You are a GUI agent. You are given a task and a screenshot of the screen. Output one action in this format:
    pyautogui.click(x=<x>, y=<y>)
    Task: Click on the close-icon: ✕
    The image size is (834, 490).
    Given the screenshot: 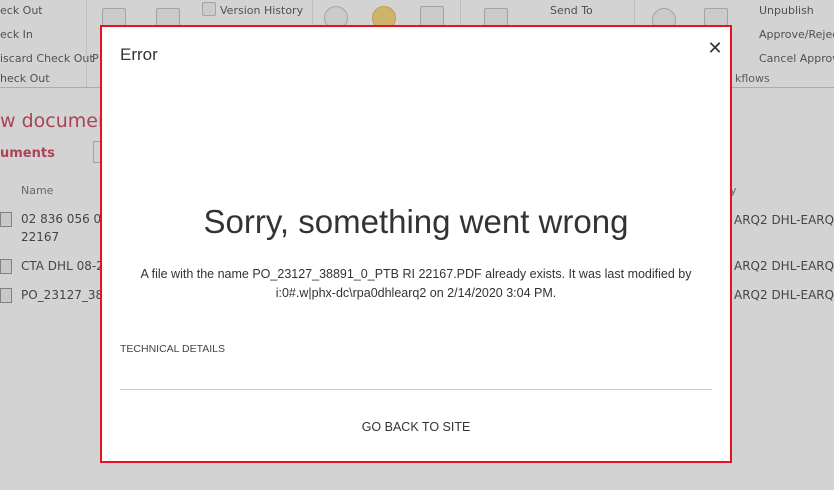 What is the action you would take?
    pyautogui.click(x=715, y=49)
    